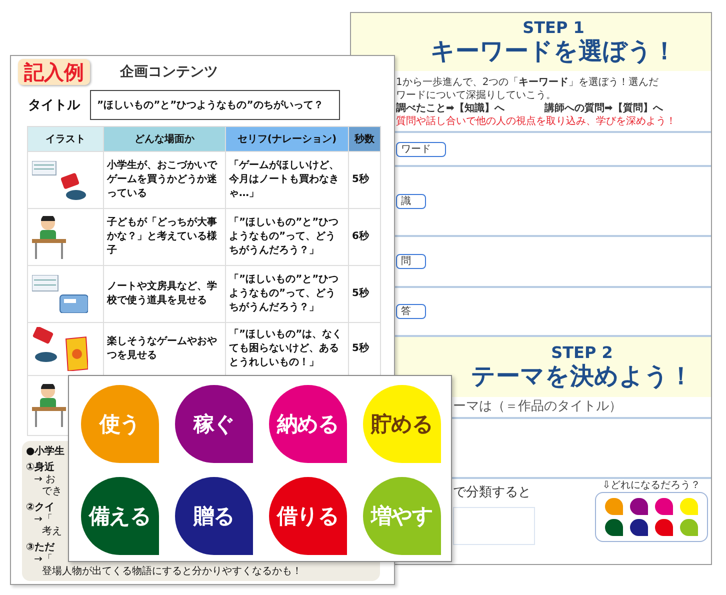  I want to click on keyword-tile: 備える, so click(120, 516).